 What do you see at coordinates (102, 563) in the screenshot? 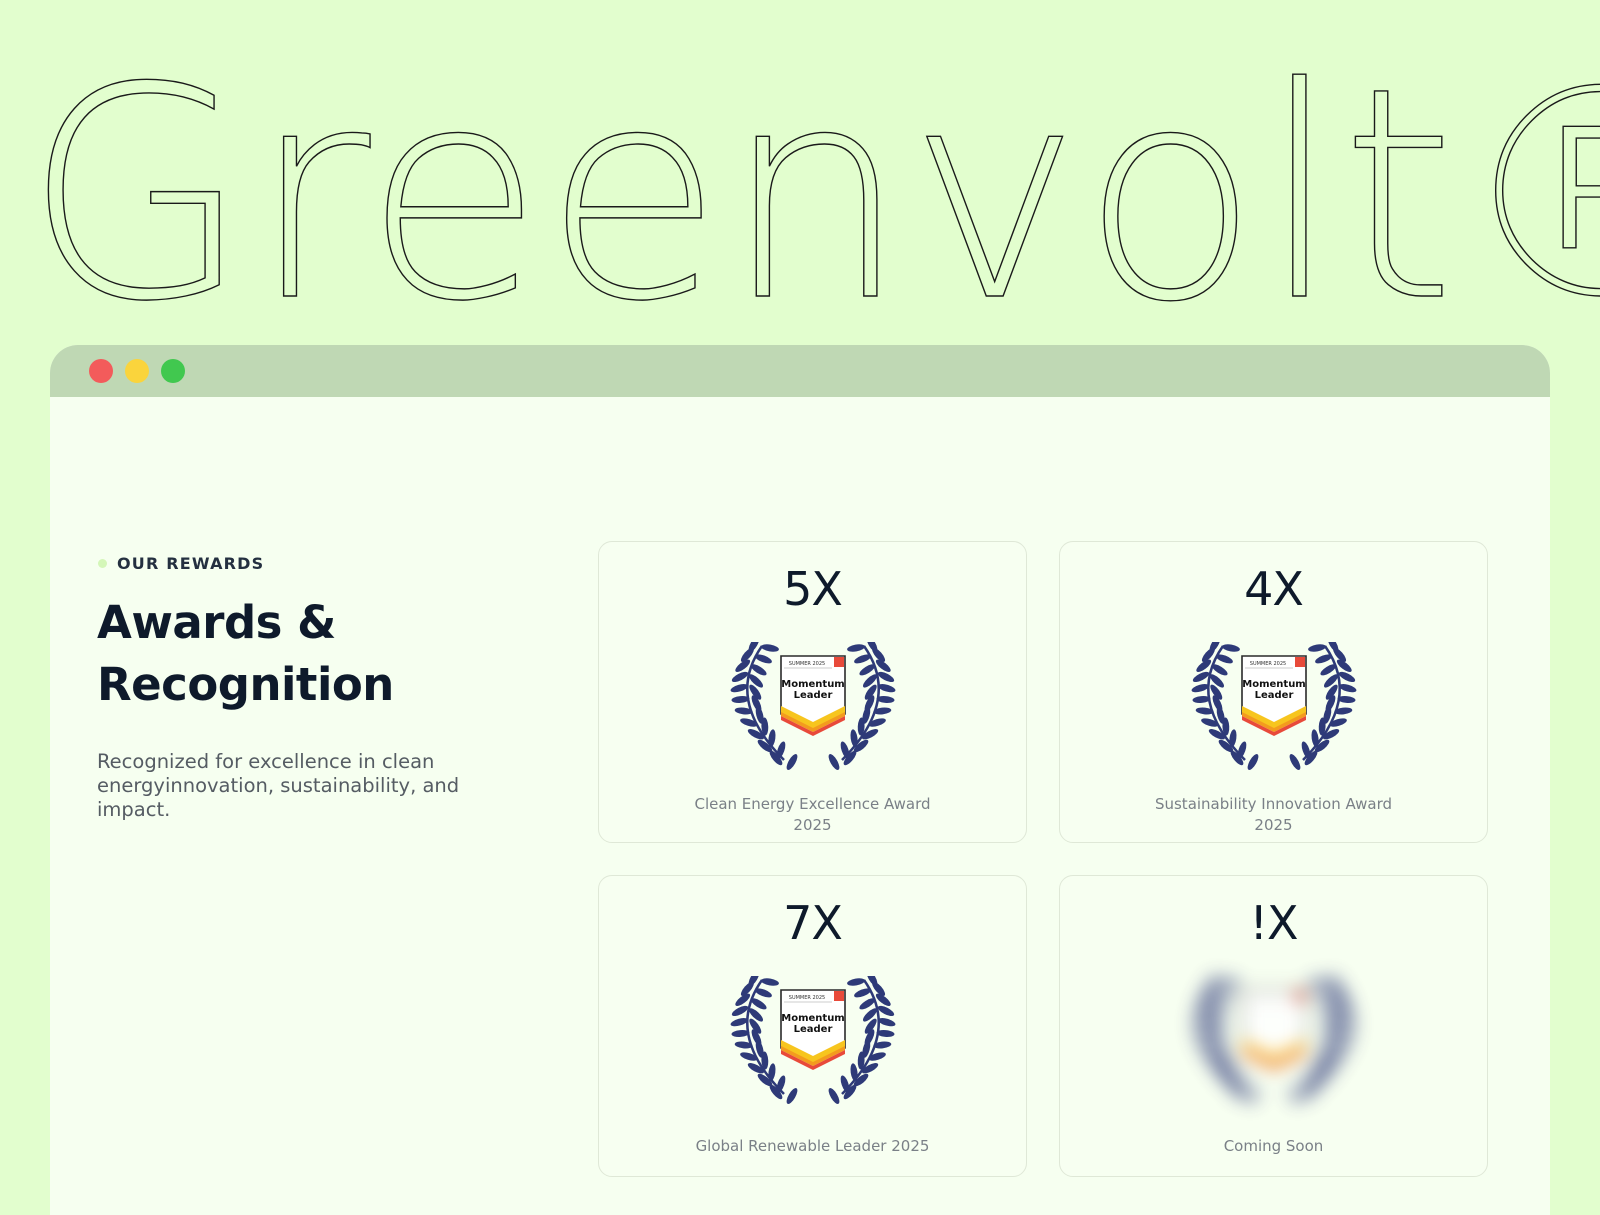
I see `eyebrow-dot-icon` at bounding box center [102, 563].